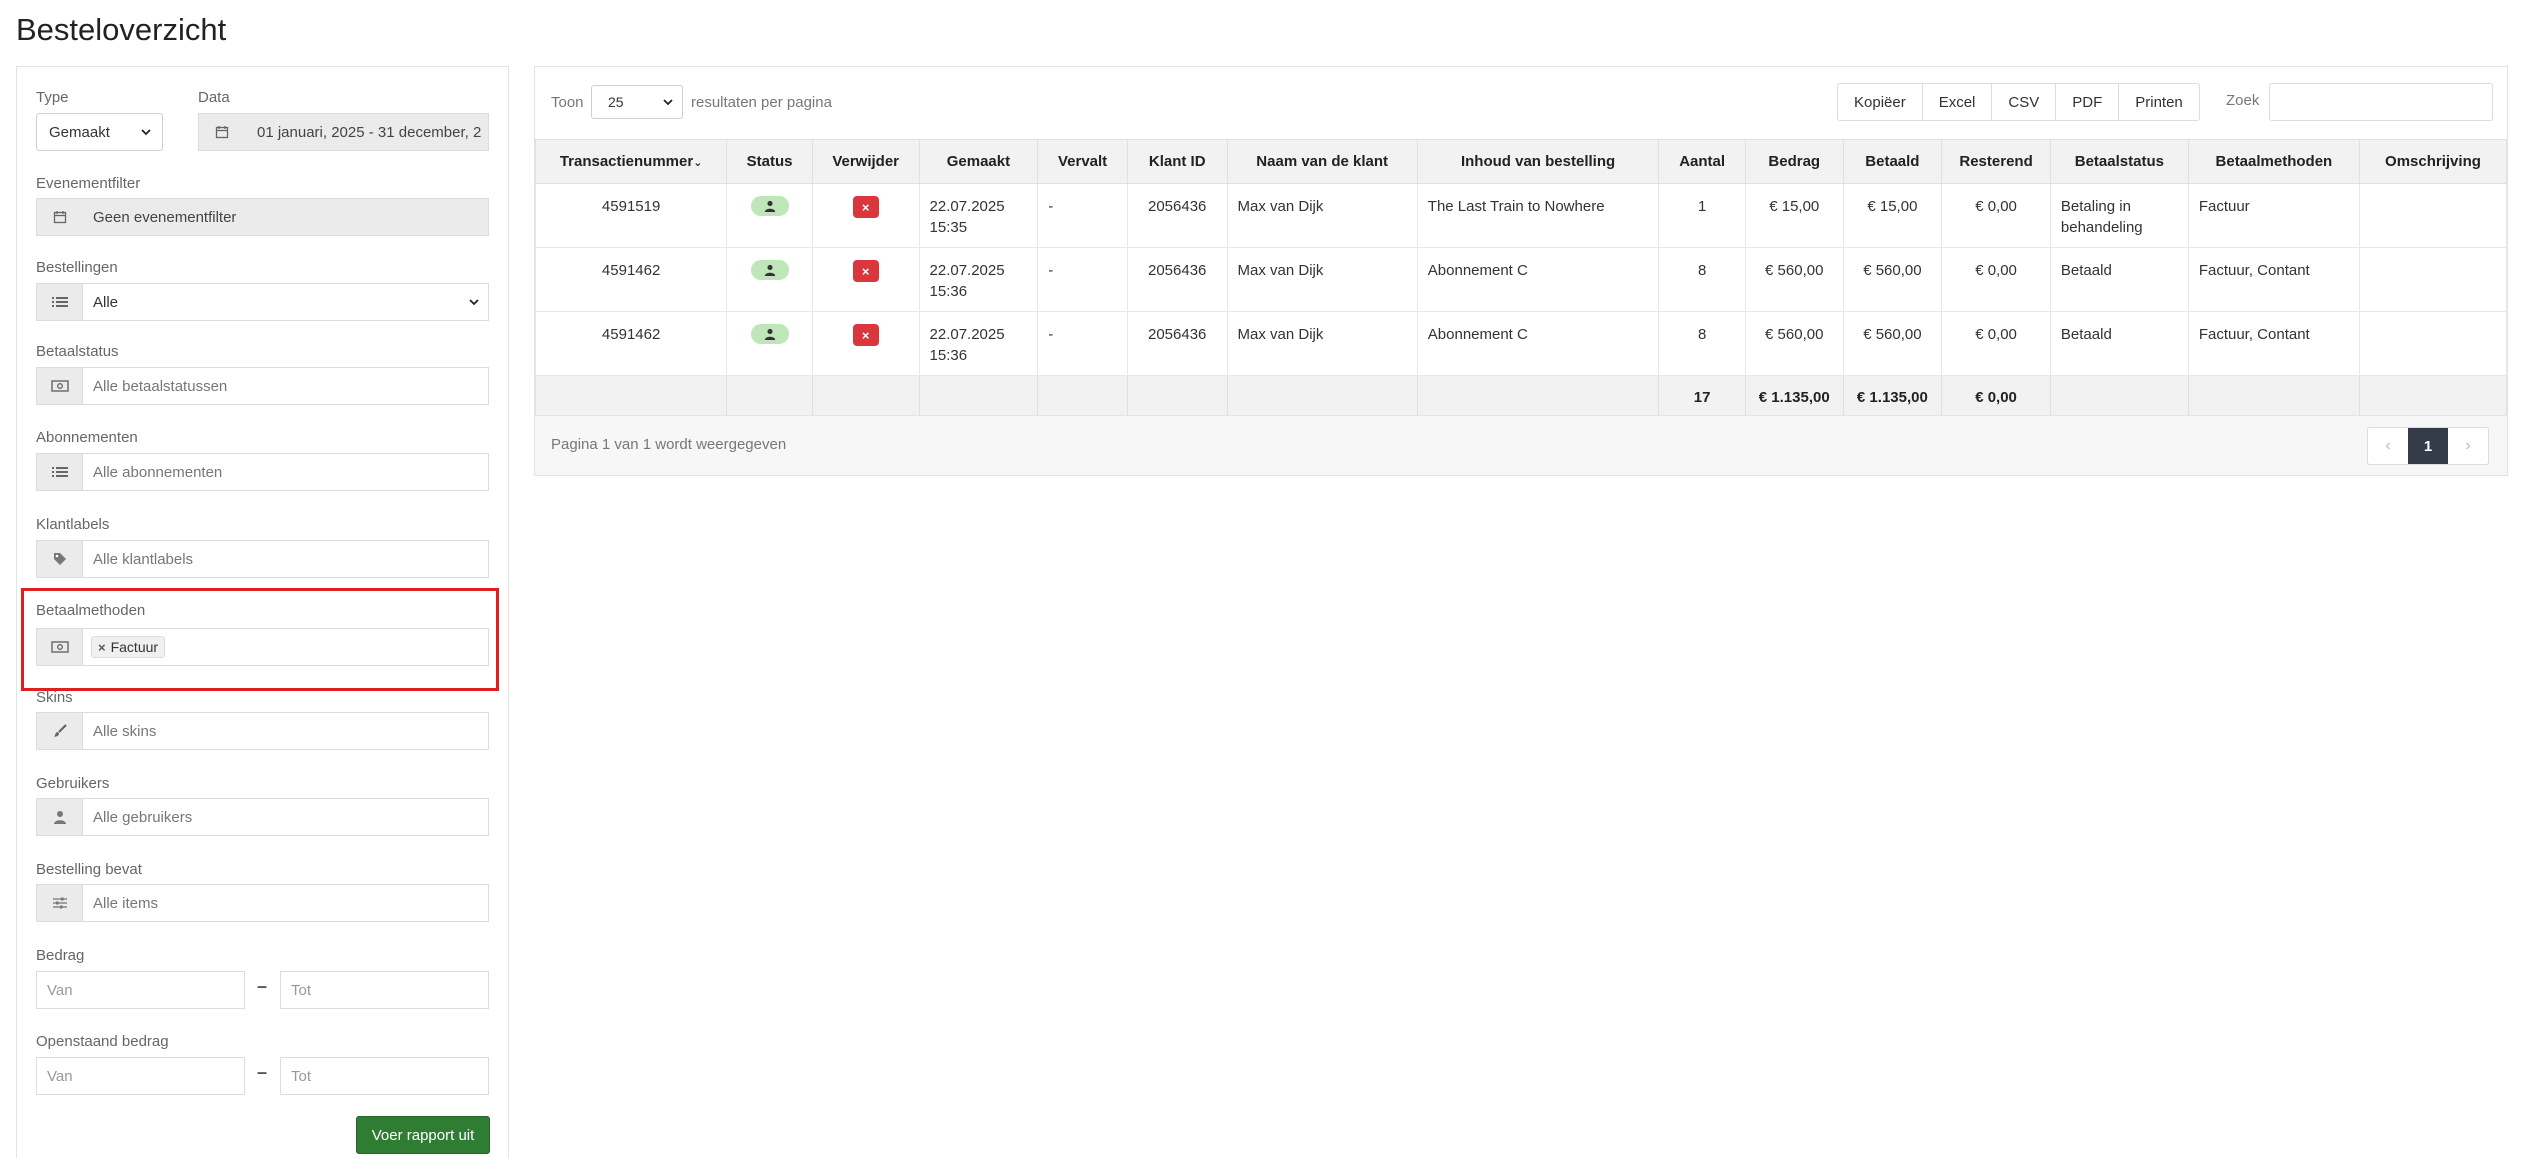 Image resolution: width=2525 pixels, height=1158 pixels. What do you see at coordinates (2024, 102) in the screenshot?
I see `csv-button: CSV` at bounding box center [2024, 102].